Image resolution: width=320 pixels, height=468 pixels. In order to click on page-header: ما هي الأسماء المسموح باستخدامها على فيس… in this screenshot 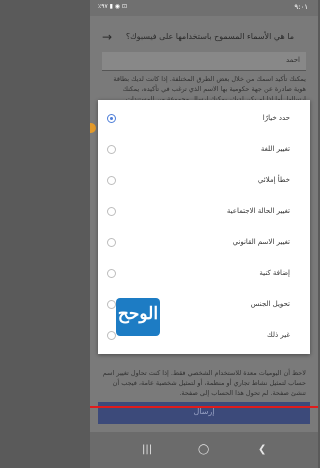, I will do `click(204, 39)`.